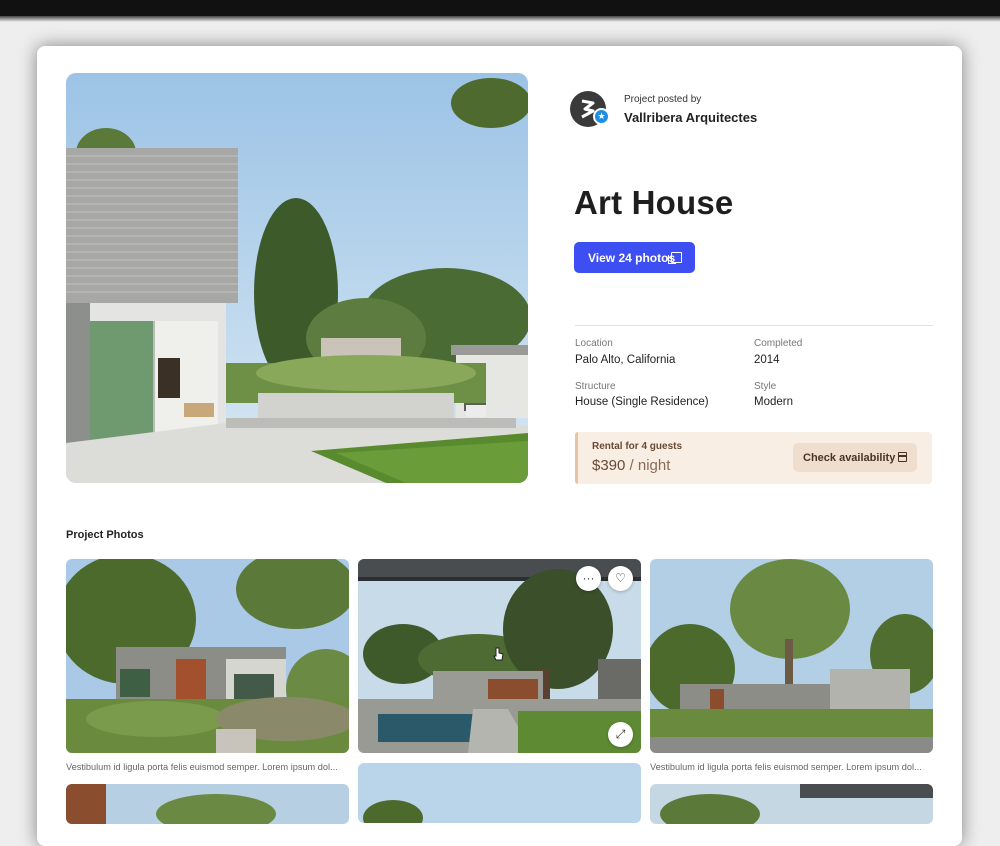 Image resolution: width=1000 pixels, height=846 pixels. What do you see at coordinates (902, 457) in the screenshot?
I see `calendar-icon` at bounding box center [902, 457].